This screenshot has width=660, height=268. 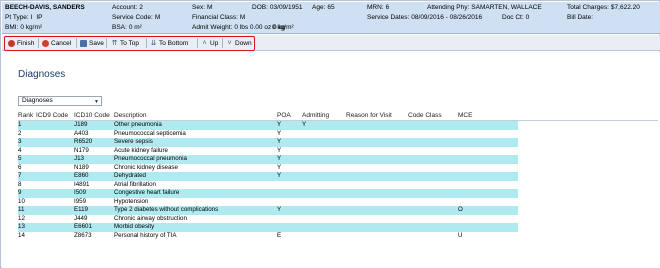 What do you see at coordinates (304, 124) in the screenshot?
I see `cell-admitting: Y` at bounding box center [304, 124].